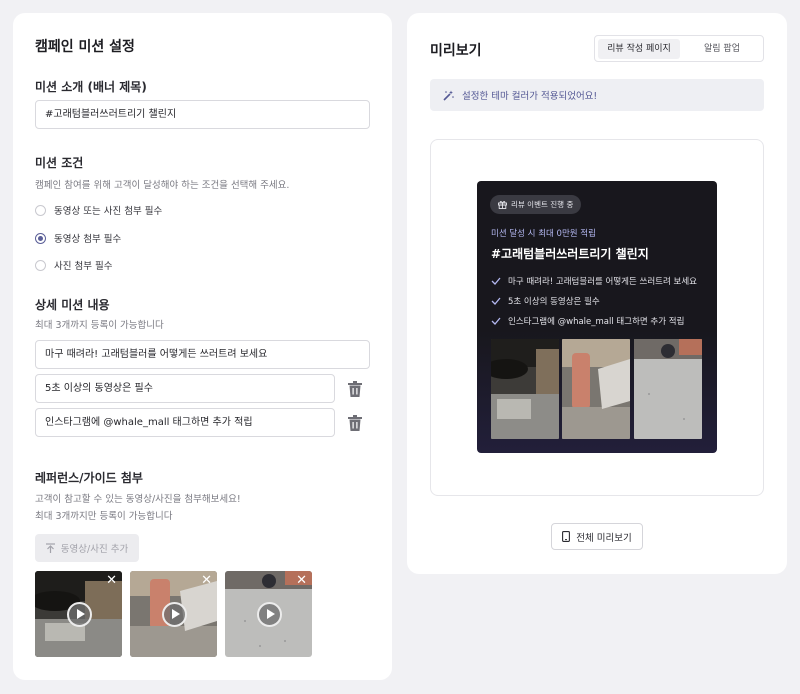 The height and width of the screenshot is (694, 800). I want to click on add-media-label: 동영상/사진 추가, so click(94, 549).